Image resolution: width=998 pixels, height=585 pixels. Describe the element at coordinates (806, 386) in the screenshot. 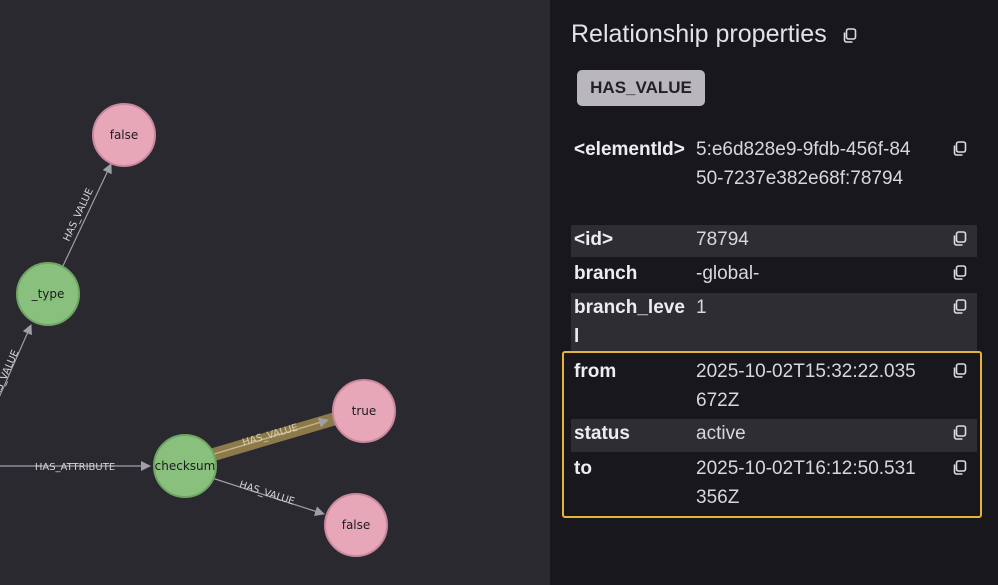

I see `property-value: 2025-10-02T15:32:22.035672Z` at that location.